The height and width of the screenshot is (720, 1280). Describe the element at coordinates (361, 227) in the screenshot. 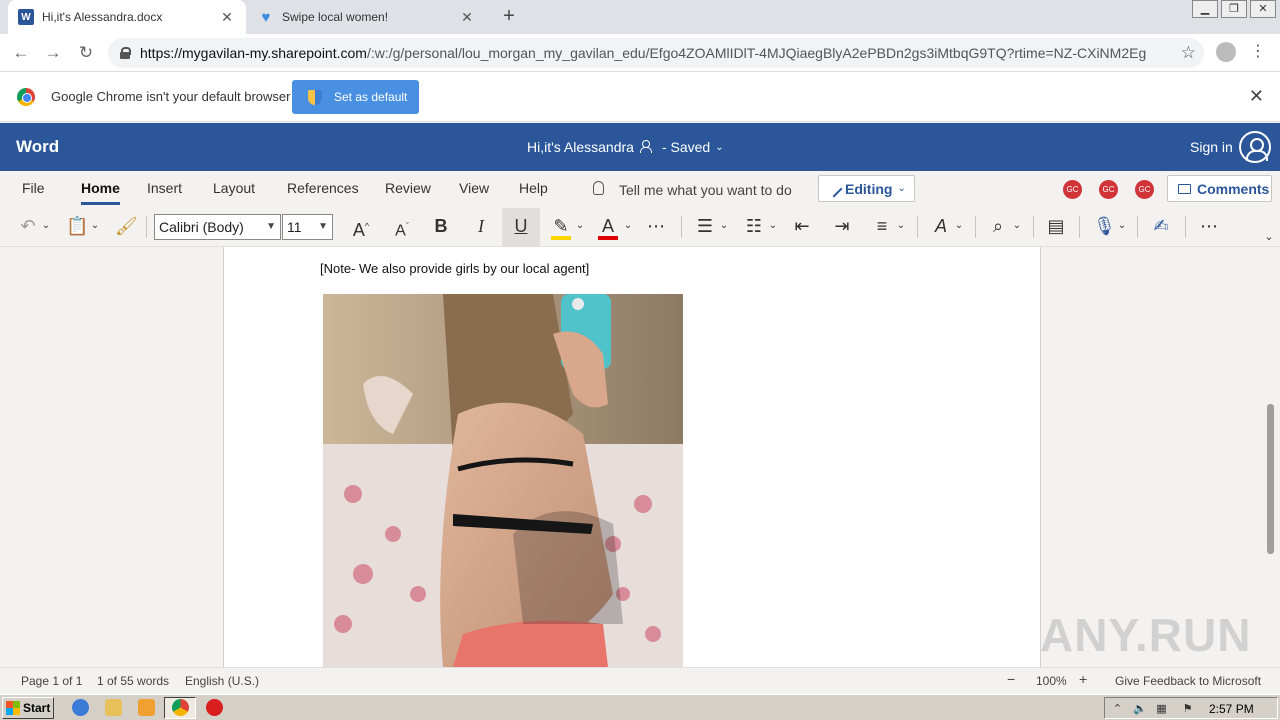

I see `grow-font-icon: A^` at that location.